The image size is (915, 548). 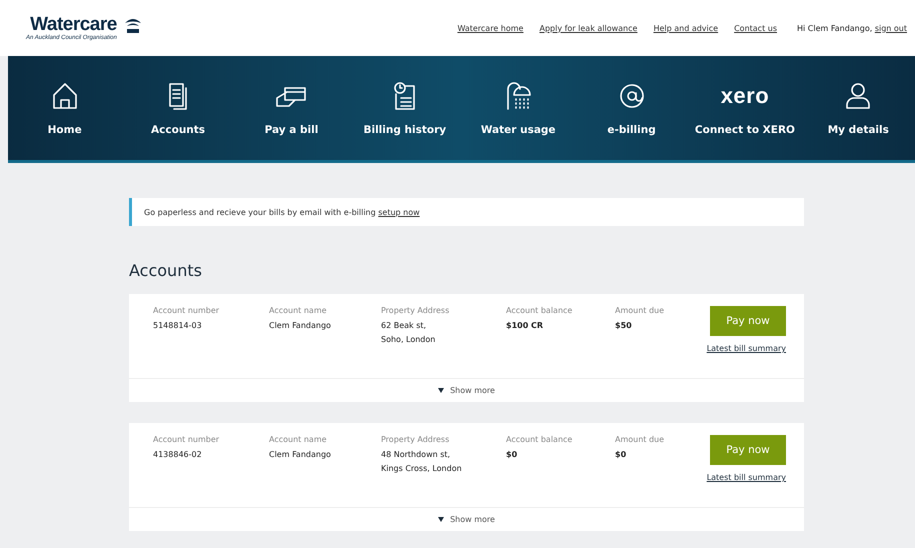 I want to click on nav-item: Home, so click(x=65, y=108).